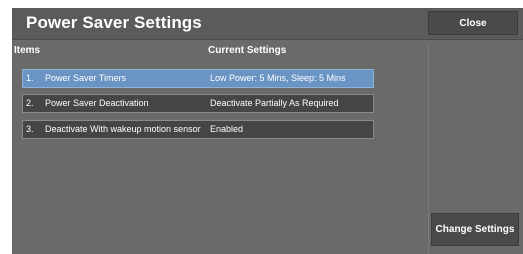 The image size is (523, 254). I want to click on change-settings-button: Change Settings, so click(475, 229).